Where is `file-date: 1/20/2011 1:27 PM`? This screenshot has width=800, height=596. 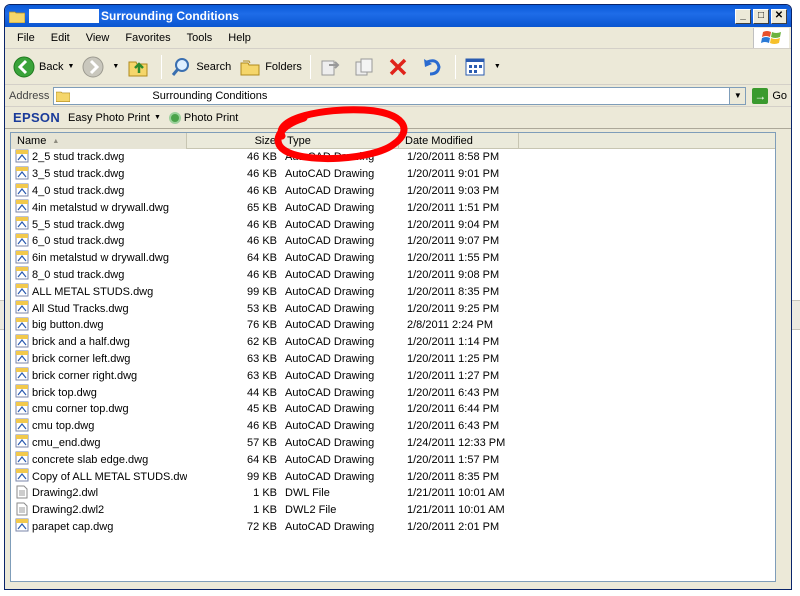 file-date: 1/20/2011 1:27 PM is located at coordinates (453, 375).